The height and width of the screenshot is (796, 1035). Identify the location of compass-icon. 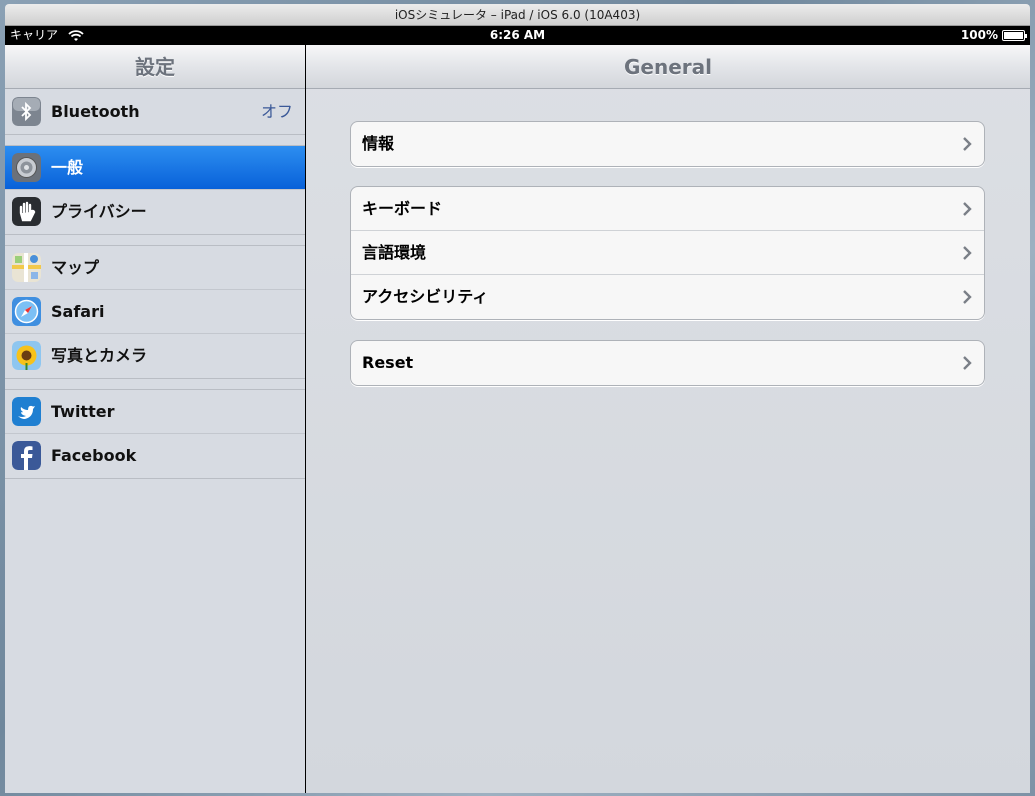
(26, 311).